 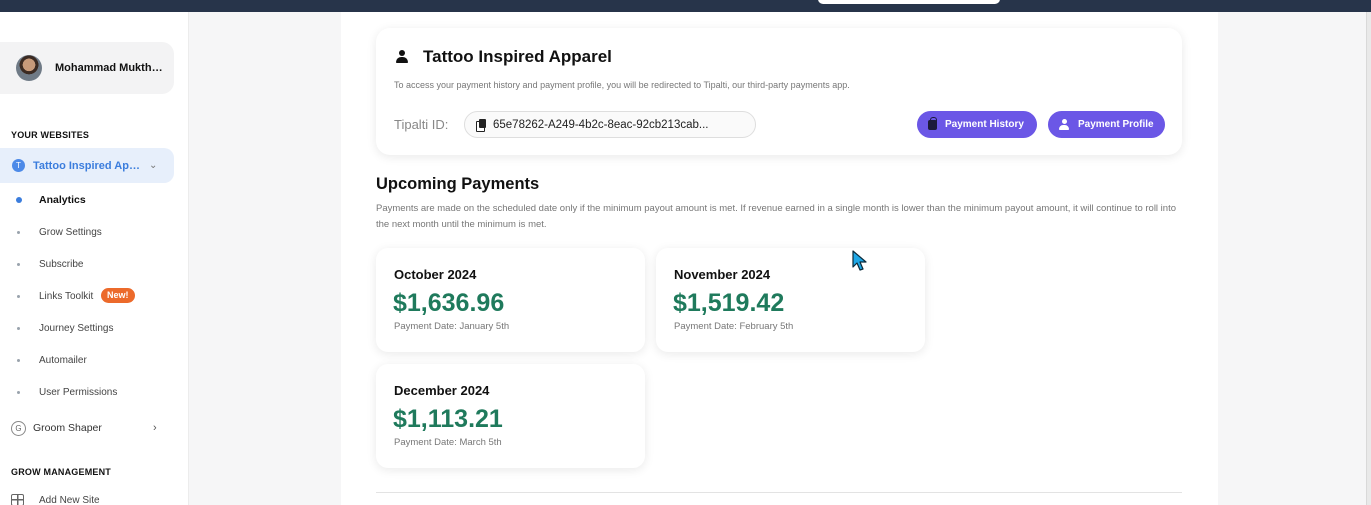 What do you see at coordinates (19, 200) in the screenshot?
I see `active-dot-icon` at bounding box center [19, 200].